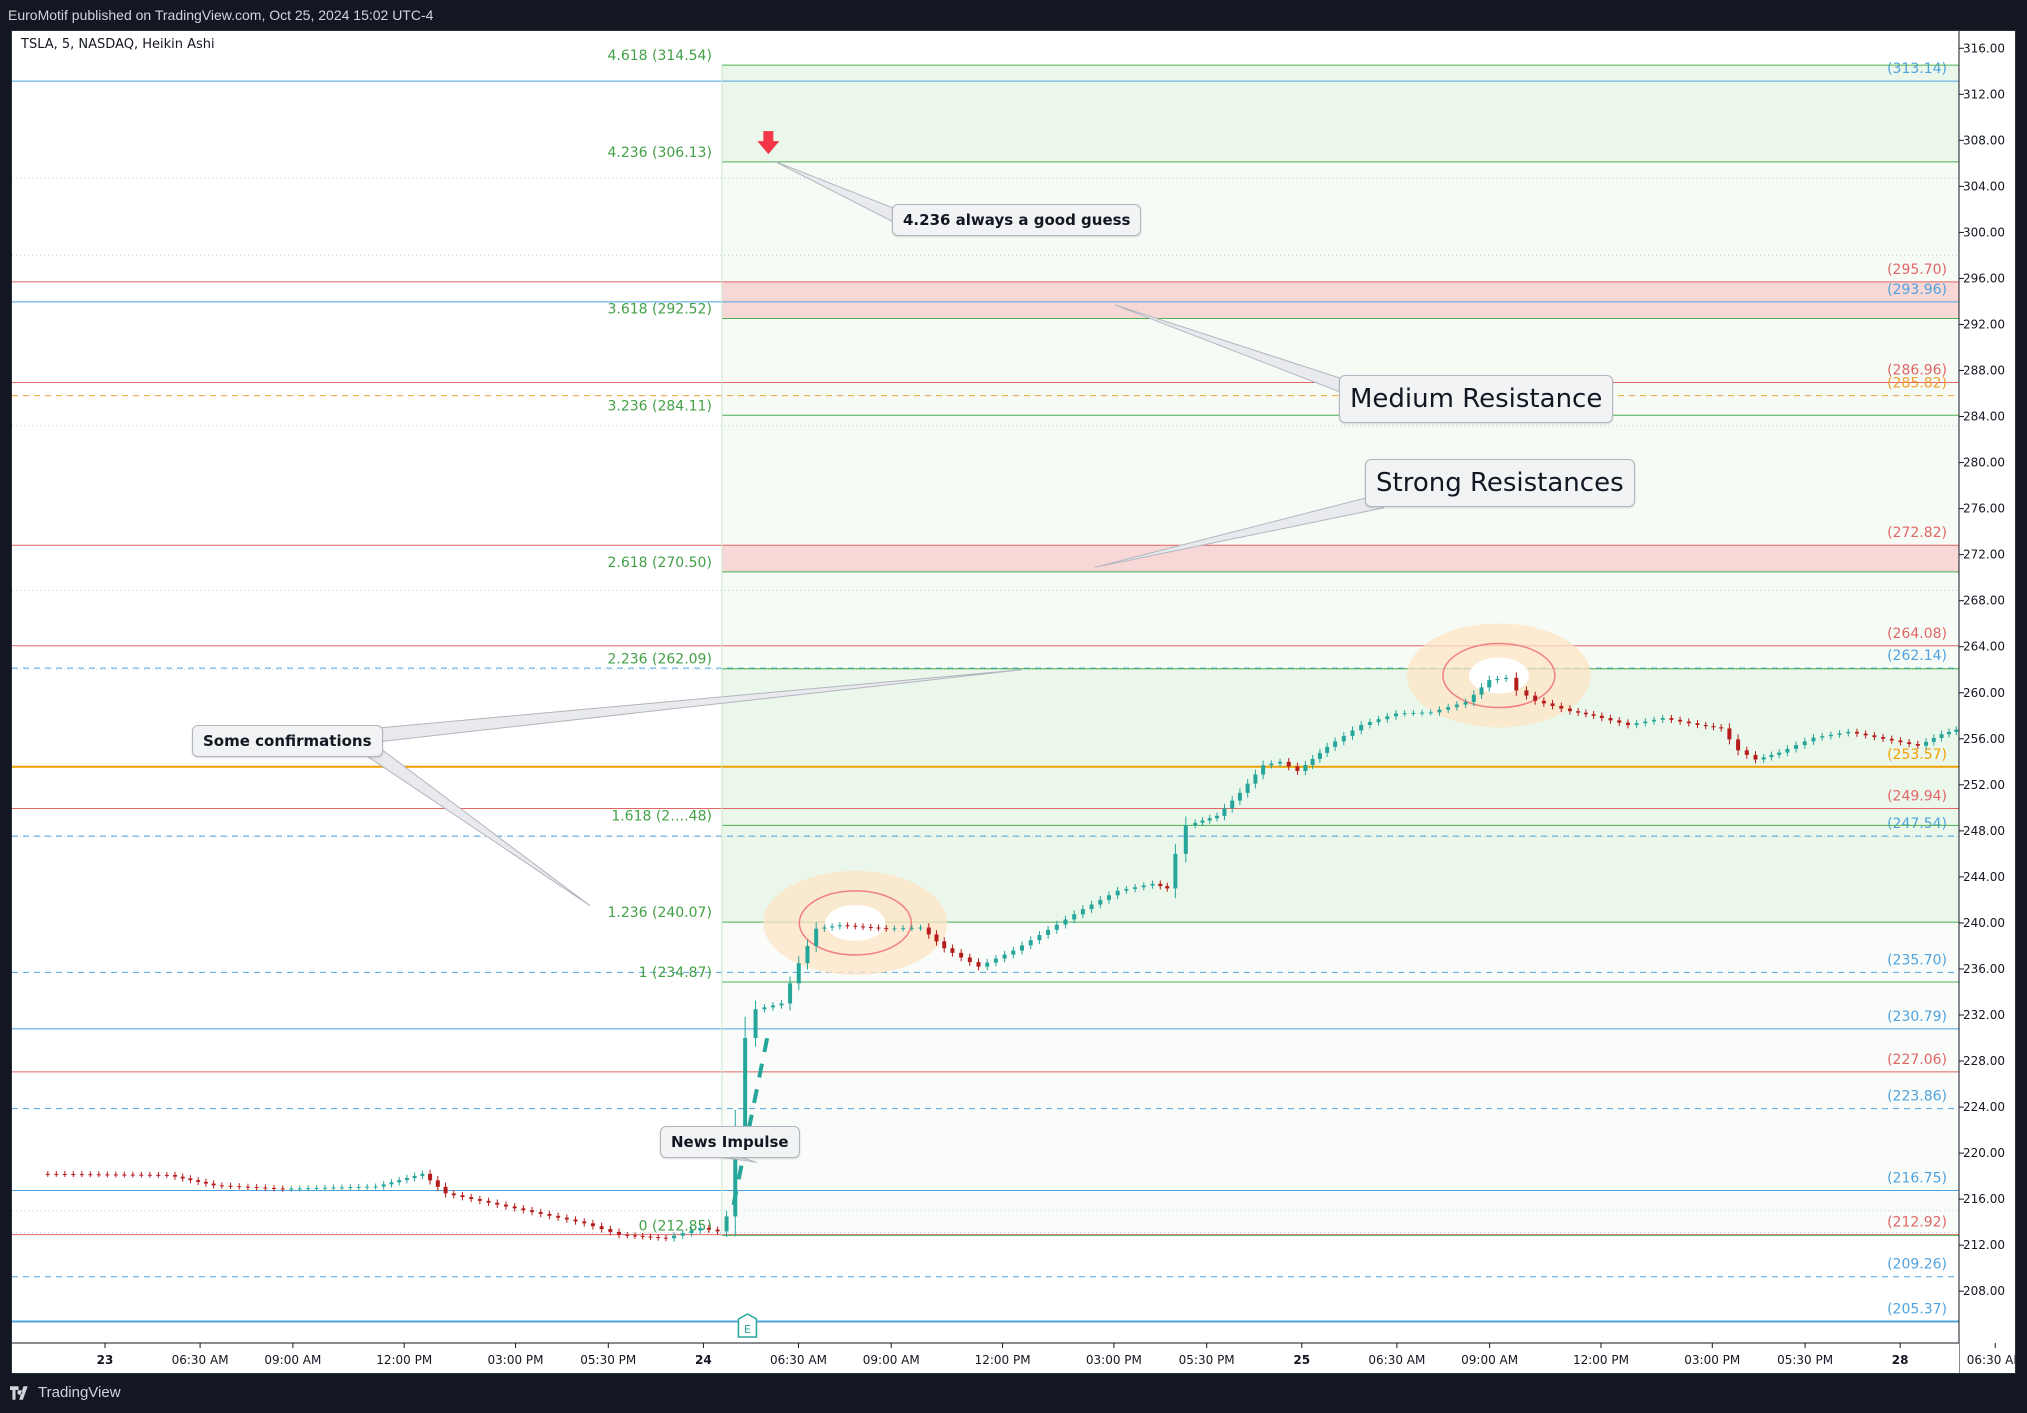 The image size is (2027, 1413). Describe the element at coordinates (105, 1360) in the screenshot. I see `time-tick-label: 23` at that location.